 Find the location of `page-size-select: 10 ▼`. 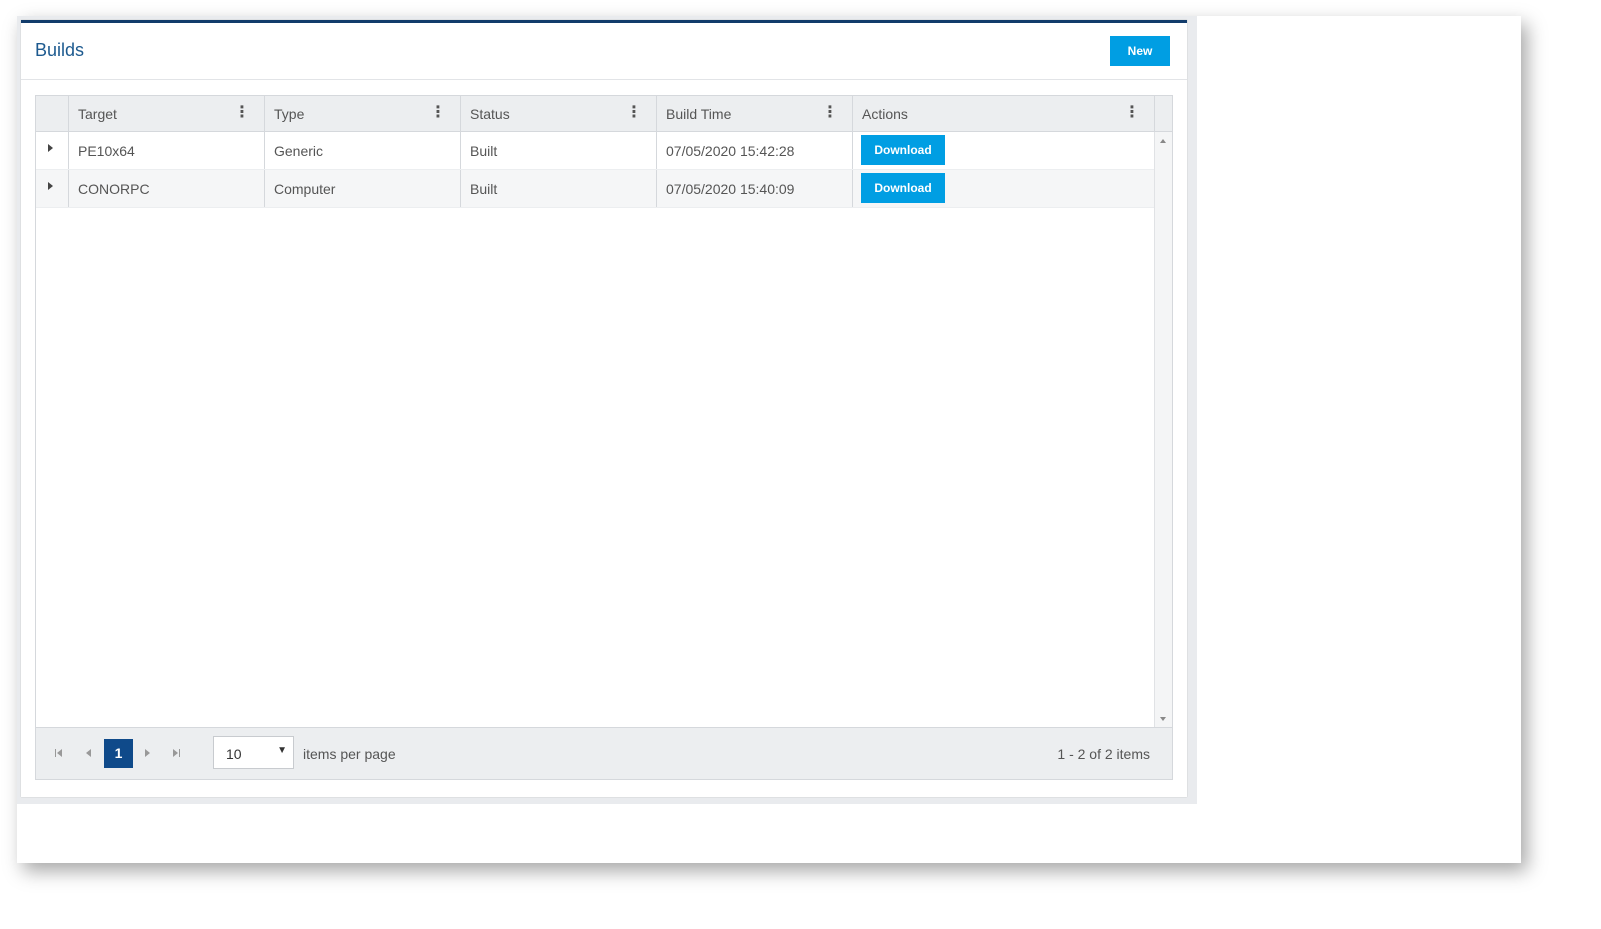

page-size-select: 10 ▼ is located at coordinates (253, 752).